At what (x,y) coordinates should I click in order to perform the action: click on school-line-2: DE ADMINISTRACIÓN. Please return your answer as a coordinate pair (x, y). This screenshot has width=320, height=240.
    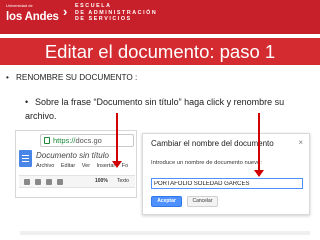
    Looking at the image, I should click on (116, 12).